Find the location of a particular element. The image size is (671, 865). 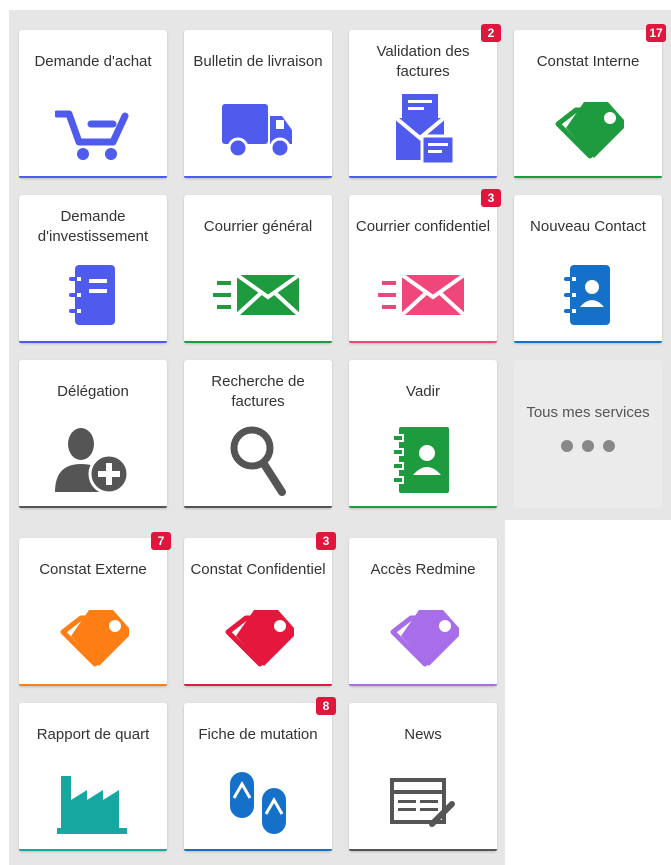

tile-acces-redmine: Accès Redmine is located at coordinates (423, 612).